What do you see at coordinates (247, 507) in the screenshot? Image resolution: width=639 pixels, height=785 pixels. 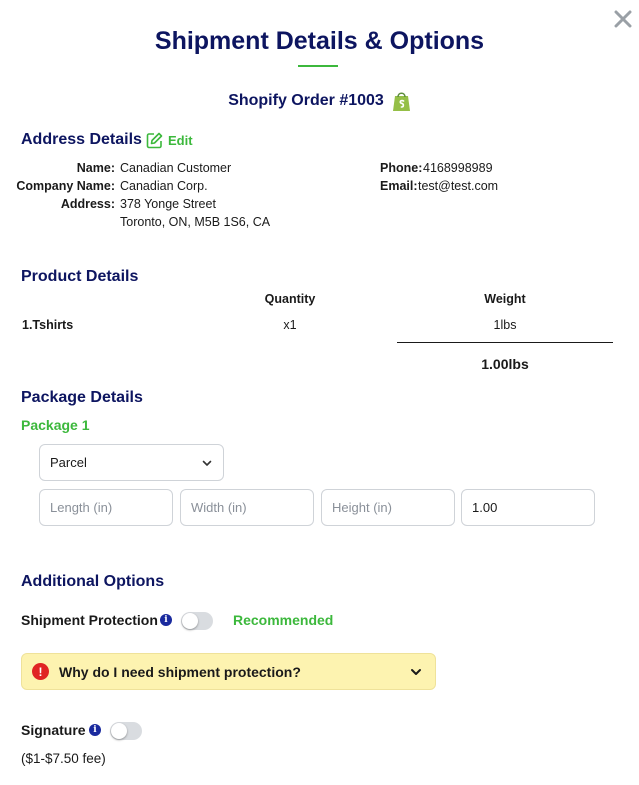 I see `width-input` at bounding box center [247, 507].